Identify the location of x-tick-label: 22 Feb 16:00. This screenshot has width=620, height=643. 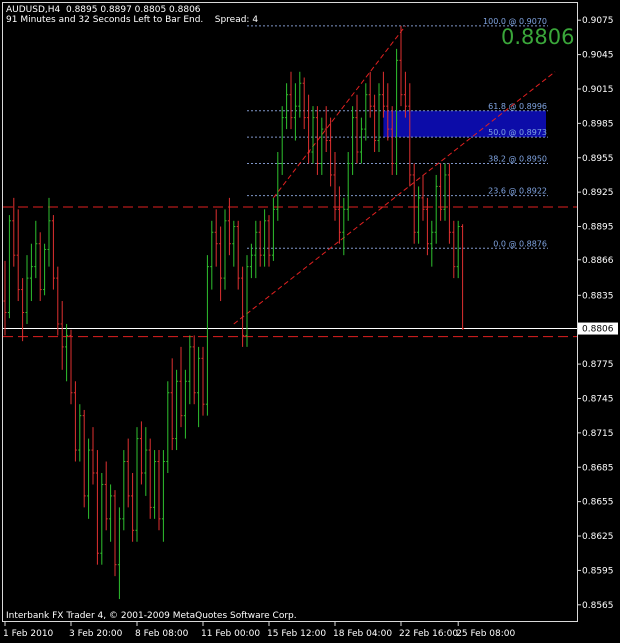
(428, 634).